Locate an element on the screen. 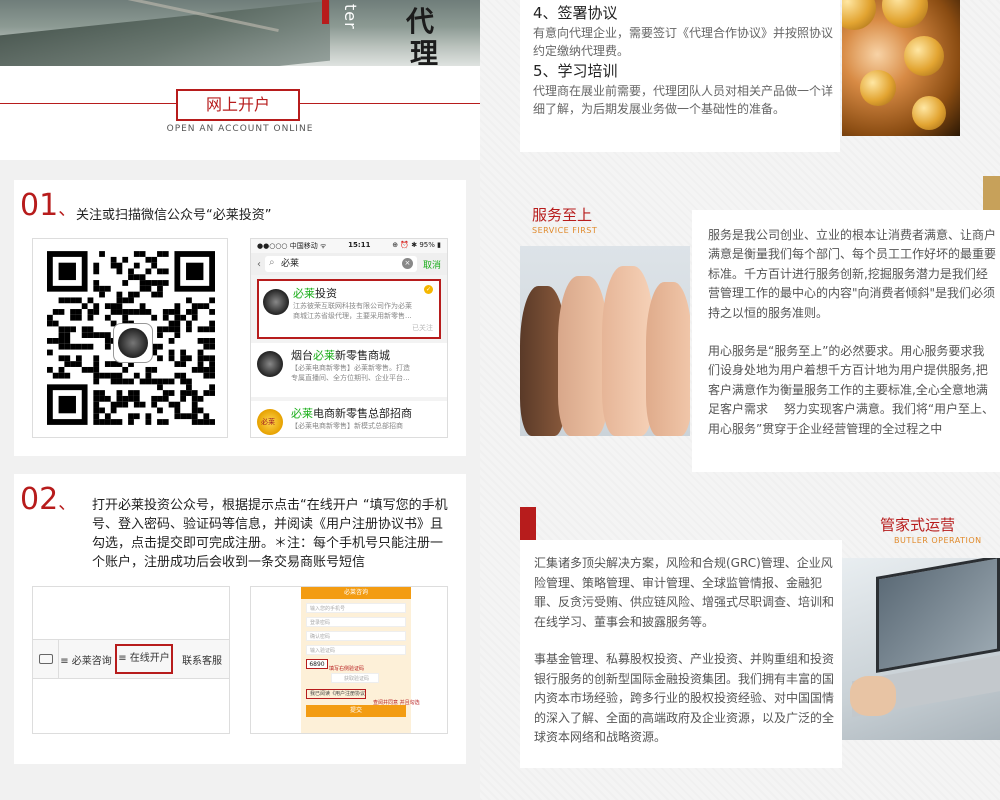 Image resolution: width=1000 pixels, height=800 pixels. hero-red-bar is located at coordinates (325, 12).